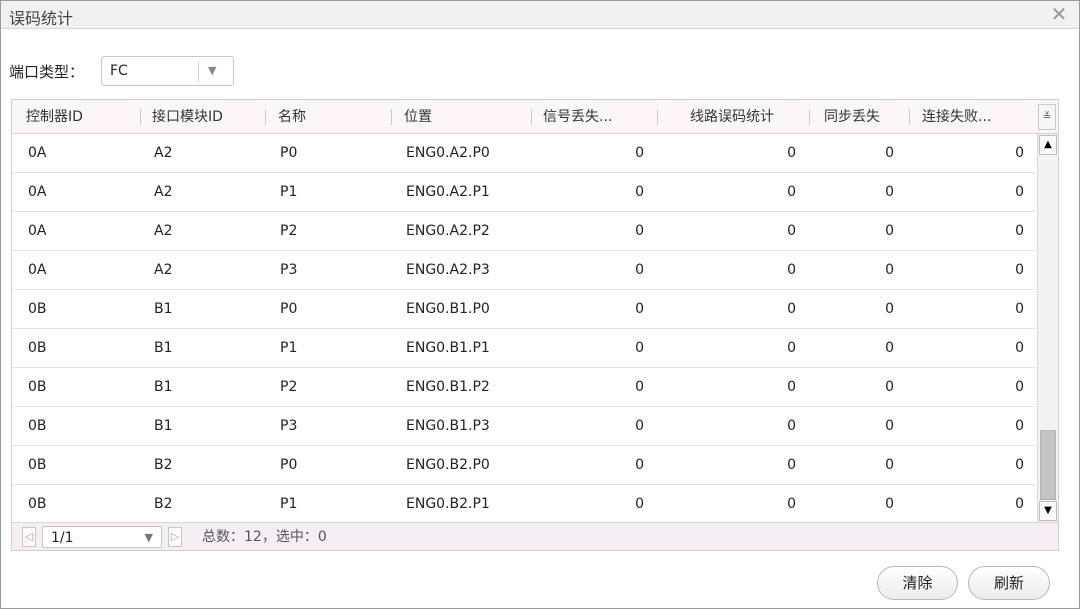 This screenshot has width=1080, height=609. What do you see at coordinates (187, 117) in the screenshot?
I see `col-header-module-id: 接口模块ID` at bounding box center [187, 117].